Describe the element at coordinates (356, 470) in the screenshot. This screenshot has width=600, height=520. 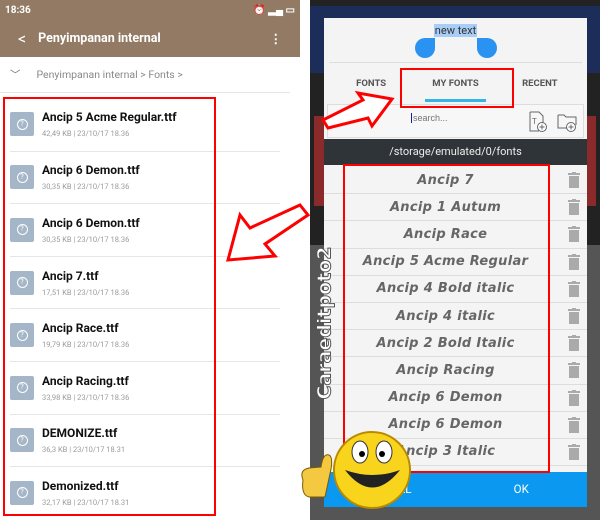
I see `thumbs-up-smiley-icon` at that location.